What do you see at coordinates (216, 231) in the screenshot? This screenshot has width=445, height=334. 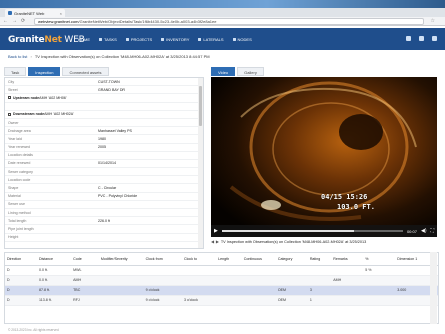 I see `play-icon: ▶` at bounding box center [216, 231].